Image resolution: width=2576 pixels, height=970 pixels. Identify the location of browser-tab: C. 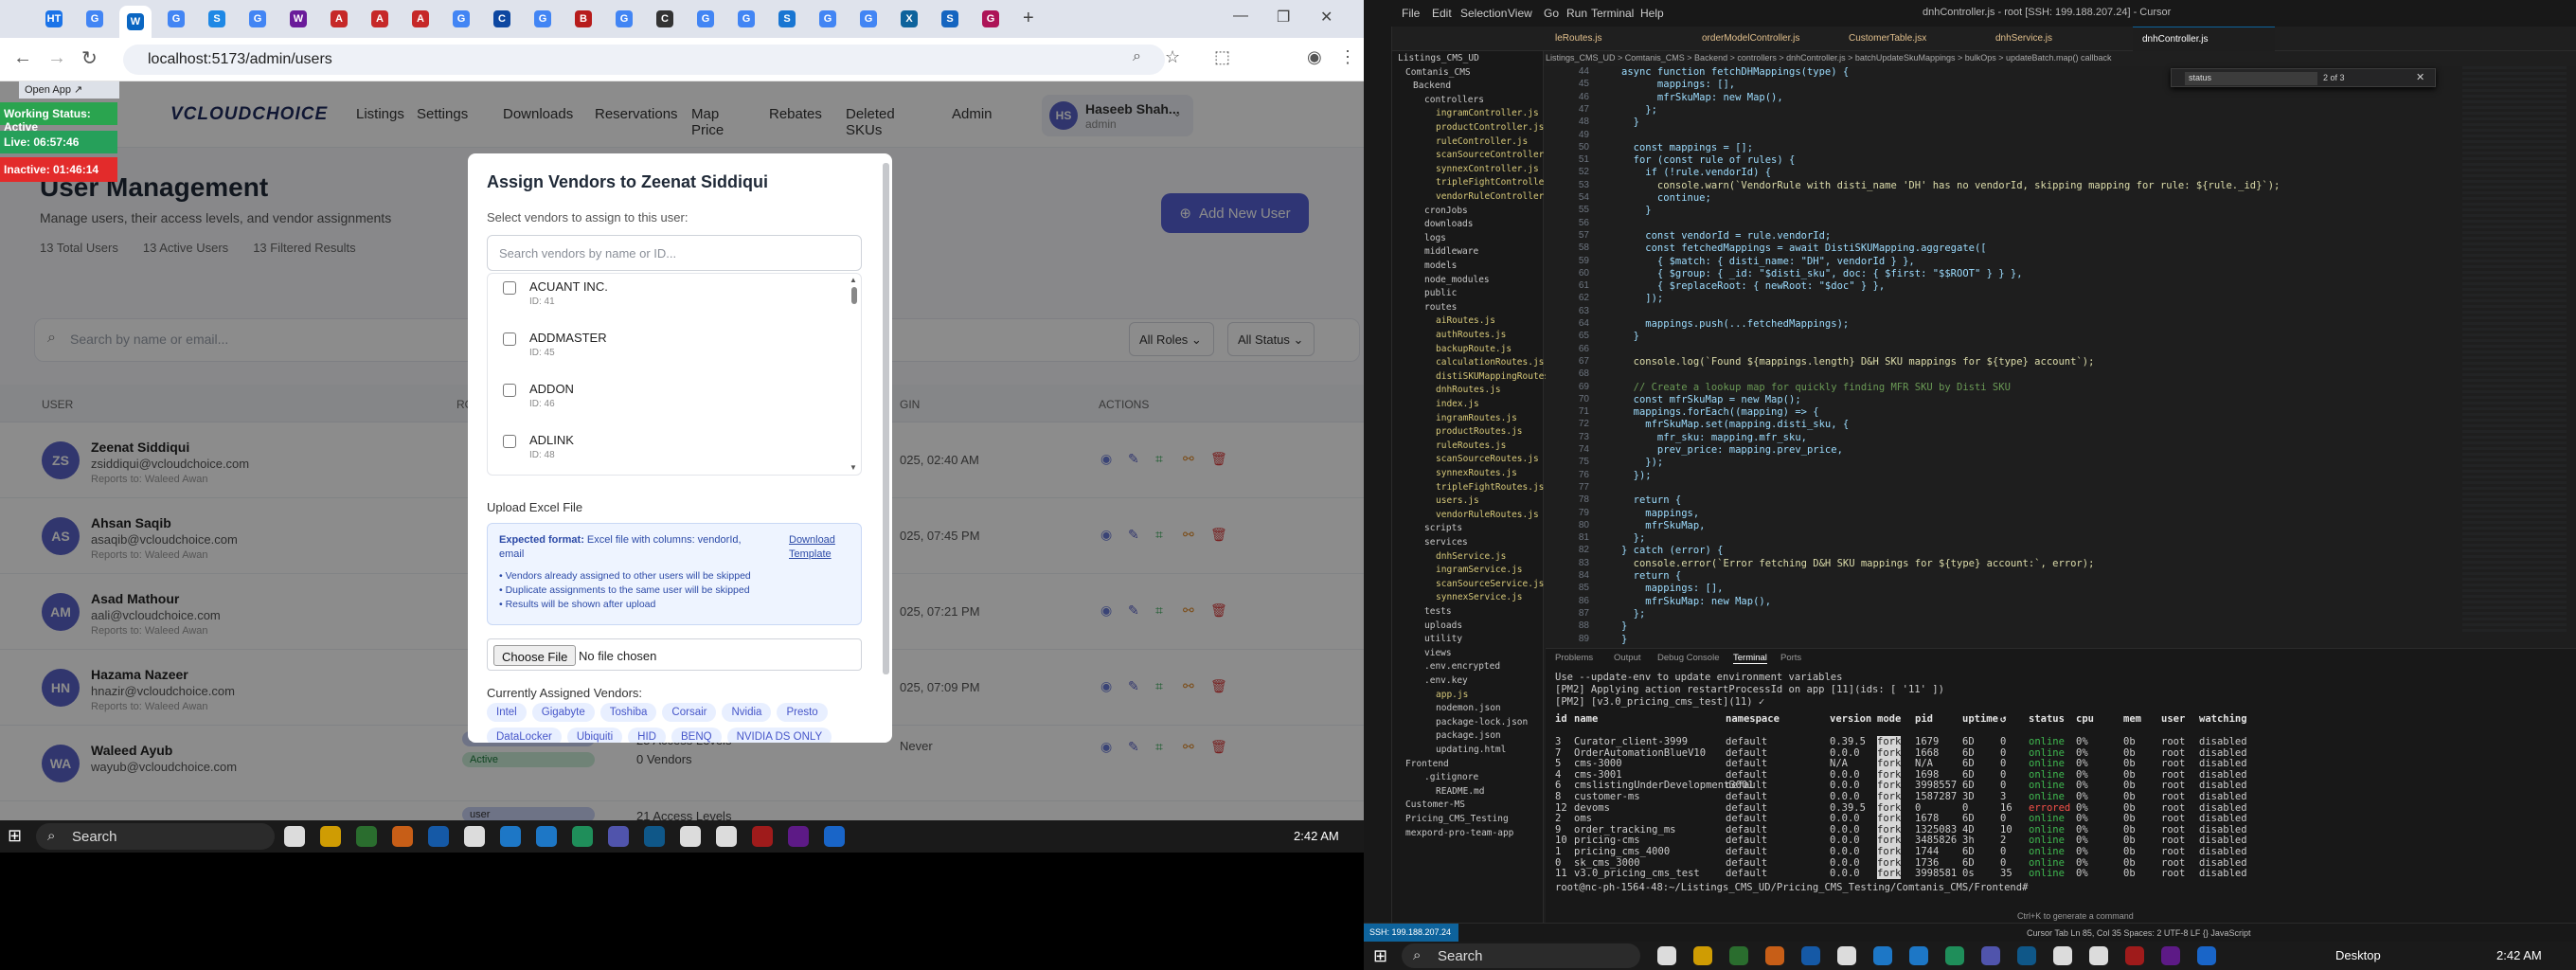
(502, 19).